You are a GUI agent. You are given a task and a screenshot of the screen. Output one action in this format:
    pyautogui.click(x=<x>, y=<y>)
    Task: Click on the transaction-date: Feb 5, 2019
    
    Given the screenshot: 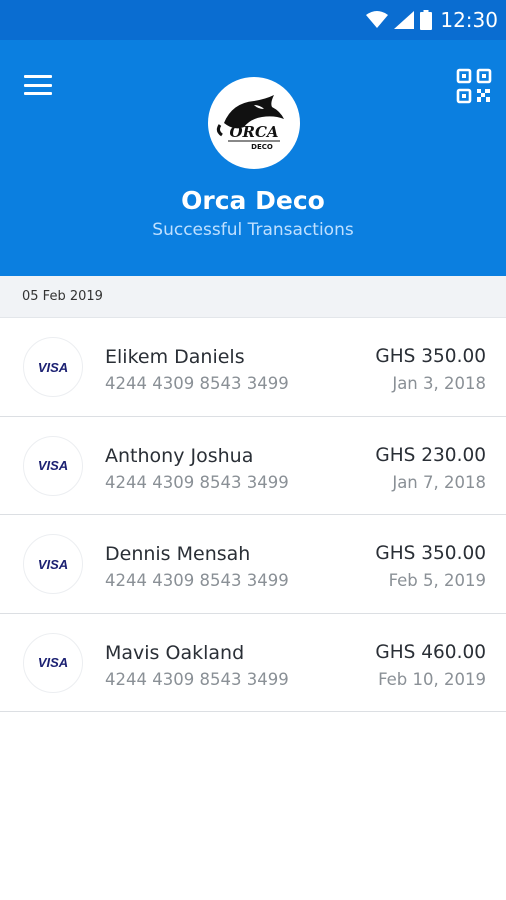 What is the action you would take?
    pyautogui.click(x=437, y=580)
    